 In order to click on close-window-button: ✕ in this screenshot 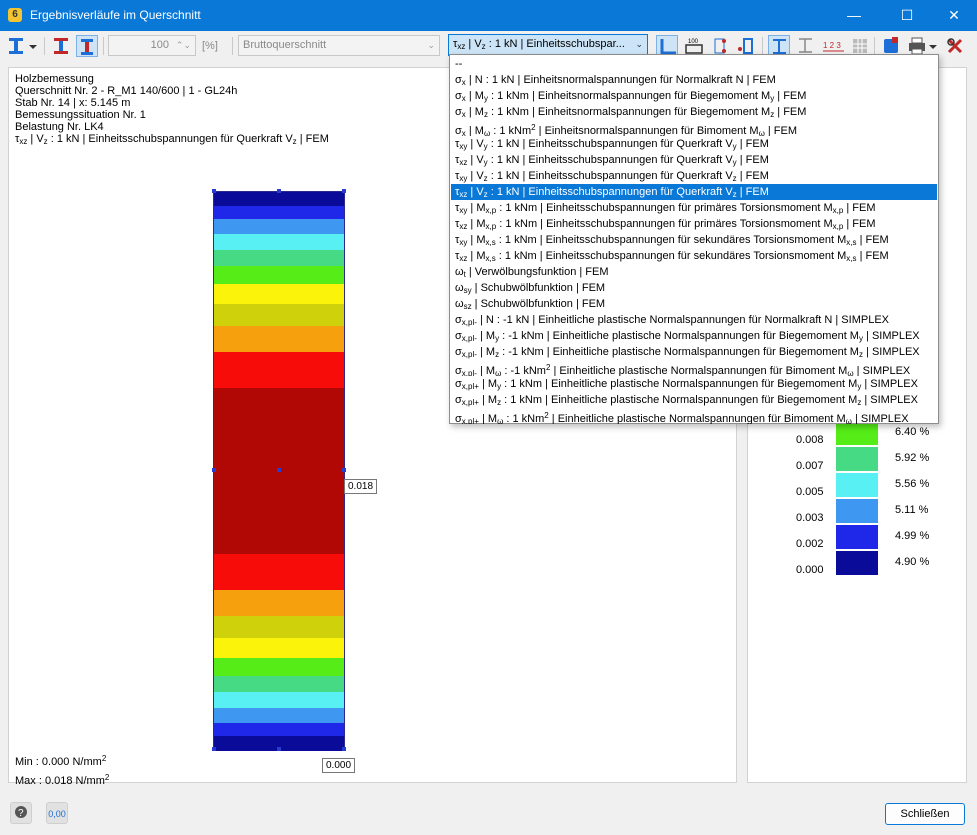, I will do `click(954, 15)`.